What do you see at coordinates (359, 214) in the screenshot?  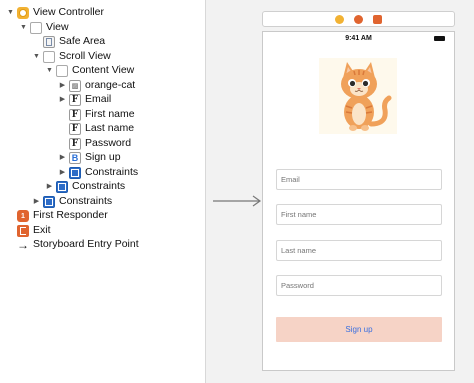 I see `first-name-field` at bounding box center [359, 214].